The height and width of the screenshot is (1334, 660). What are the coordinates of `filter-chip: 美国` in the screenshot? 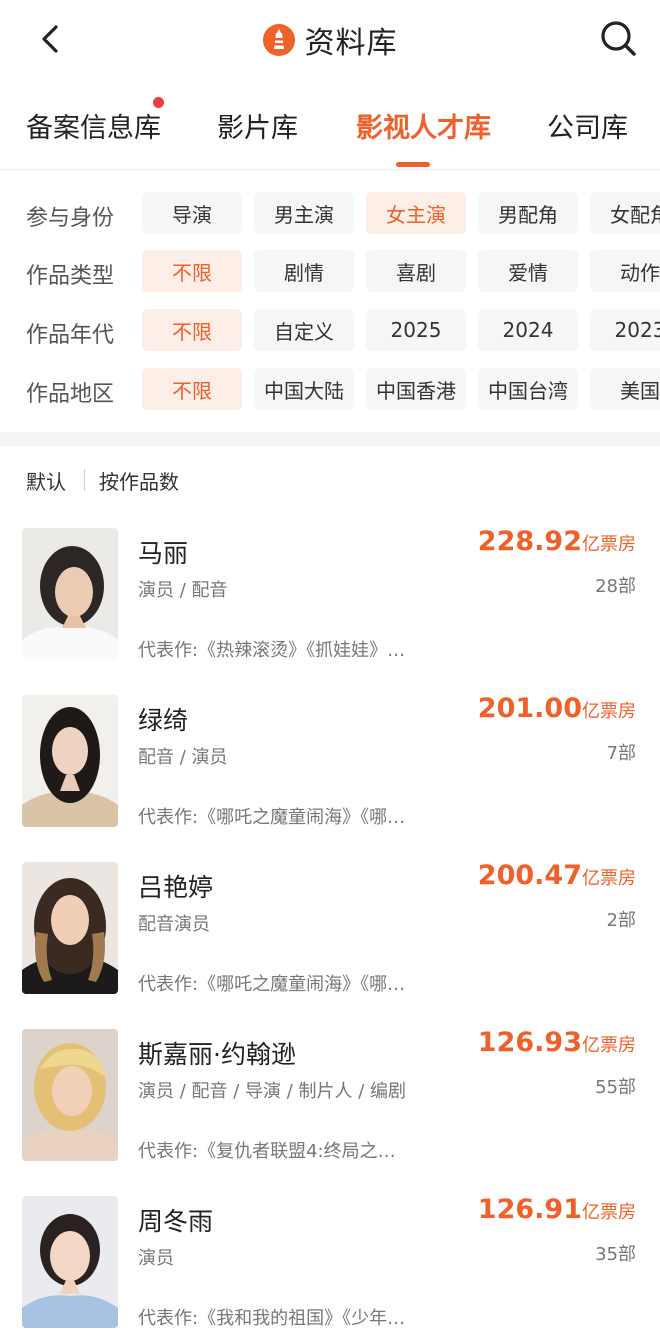 It's located at (625, 389).